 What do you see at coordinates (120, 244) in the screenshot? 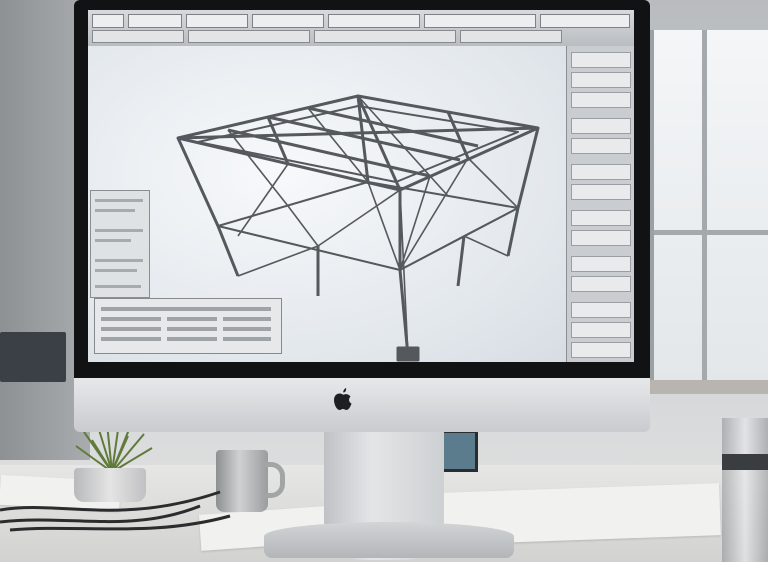
I see `layer-panel` at bounding box center [120, 244].